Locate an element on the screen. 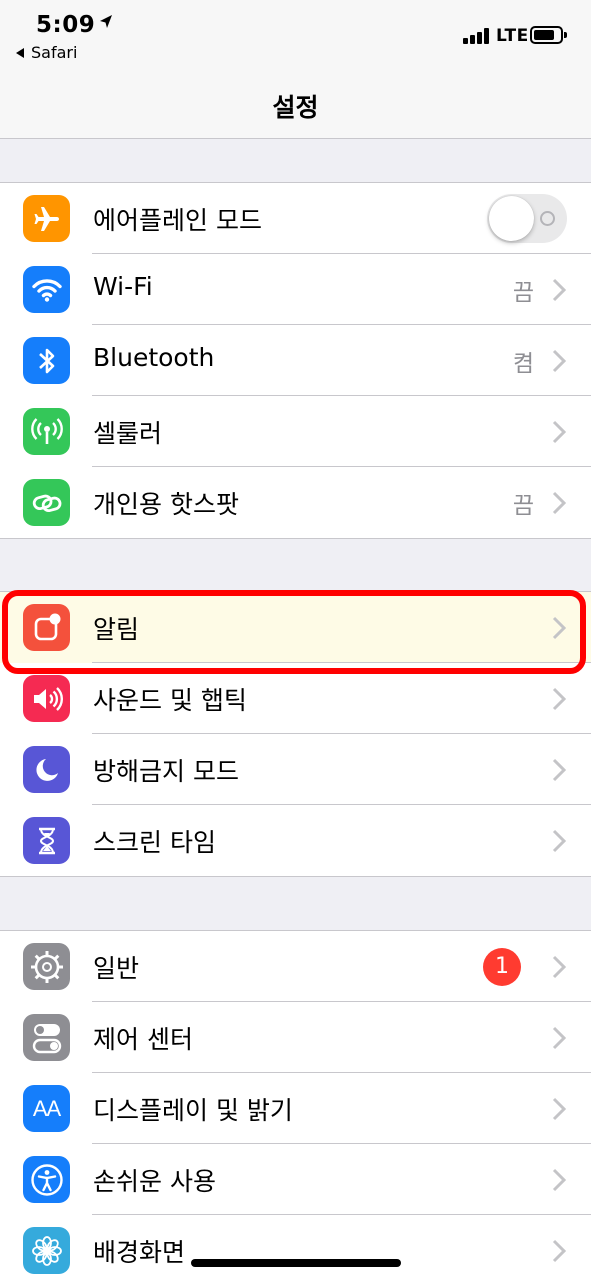  page-title: 설정 is located at coordinates (295, 107).